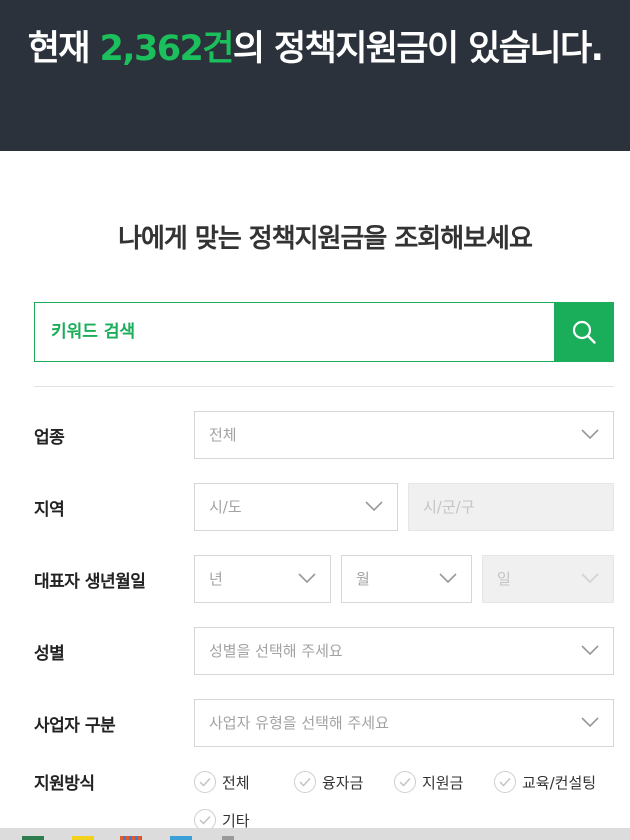 The image size is (630, 840). I want to click on search-bar, so click(324, 332).